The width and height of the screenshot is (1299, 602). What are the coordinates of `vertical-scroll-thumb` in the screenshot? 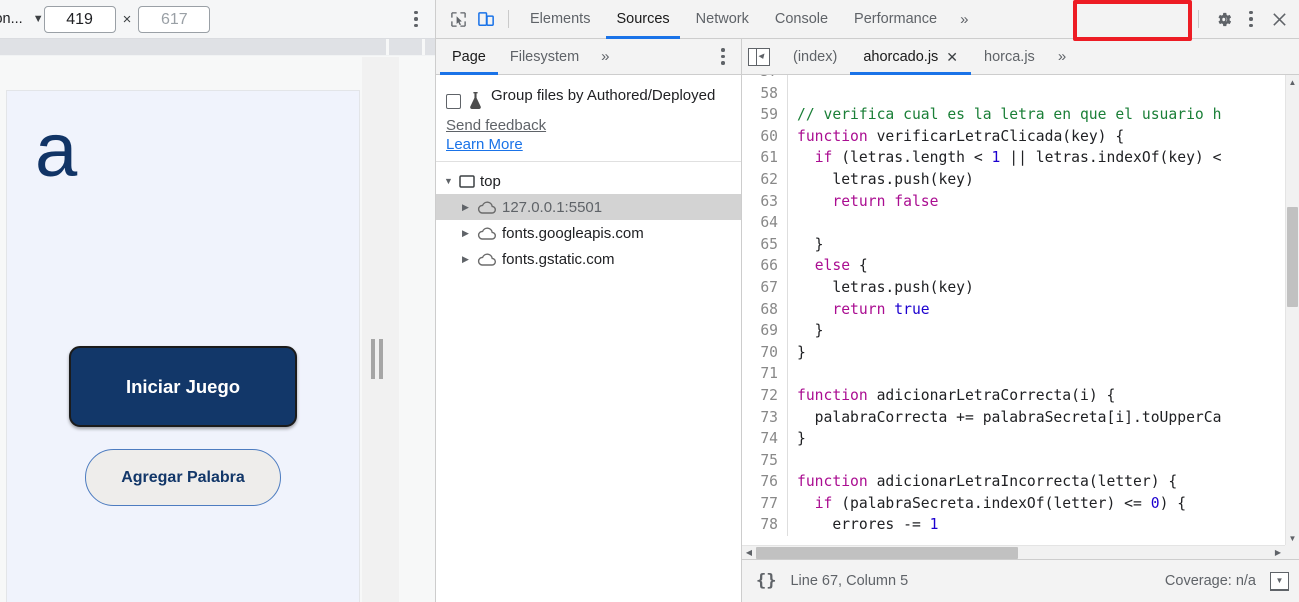 It's located at (1292, 257).